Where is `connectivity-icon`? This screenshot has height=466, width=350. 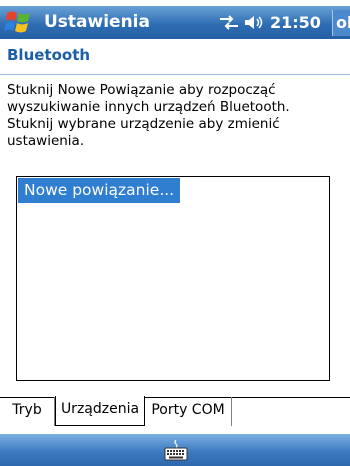 connectivity-icon is located at coordinates (229, 22).